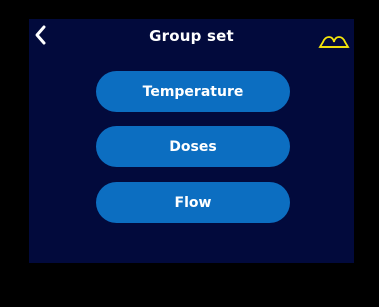 This screenshot has width=379, height=307. What do you see at coordinates (334, 42) in the screenshot?
I see `connected-tanks-icon` at bounding box center [334, 42].